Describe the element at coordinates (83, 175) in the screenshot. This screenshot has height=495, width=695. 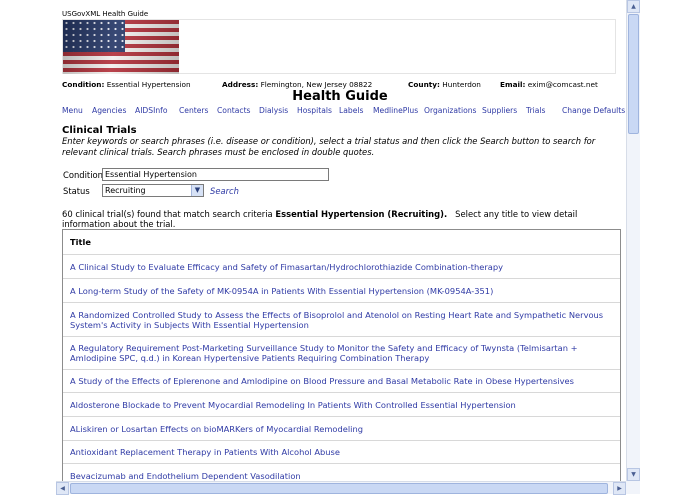
I see `condition-label: Condition` at that location.